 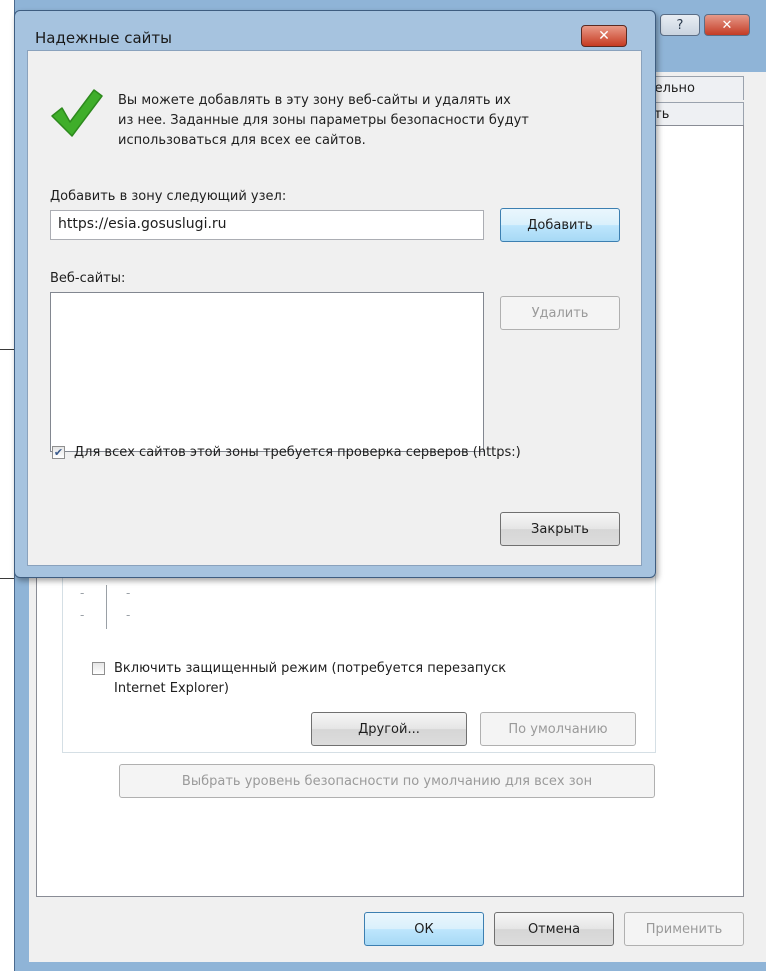 What do you see at coordinates (684, 929) in the screenshot?
I see `apply-button: Применить` at bounding box center [684, 929].